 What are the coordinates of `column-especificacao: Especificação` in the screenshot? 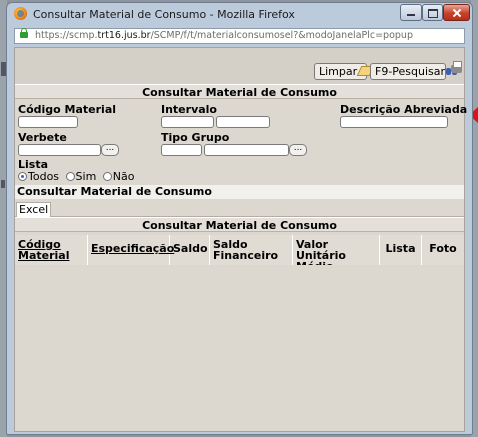 It's located at (131, 250).